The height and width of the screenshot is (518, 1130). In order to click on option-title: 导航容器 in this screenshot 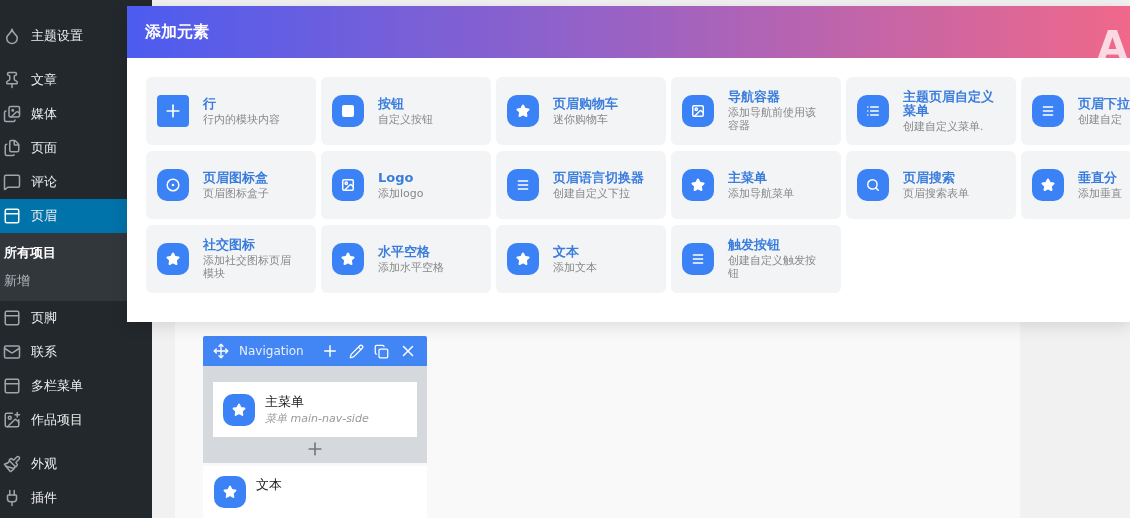, I will do `click(754, 97)`.